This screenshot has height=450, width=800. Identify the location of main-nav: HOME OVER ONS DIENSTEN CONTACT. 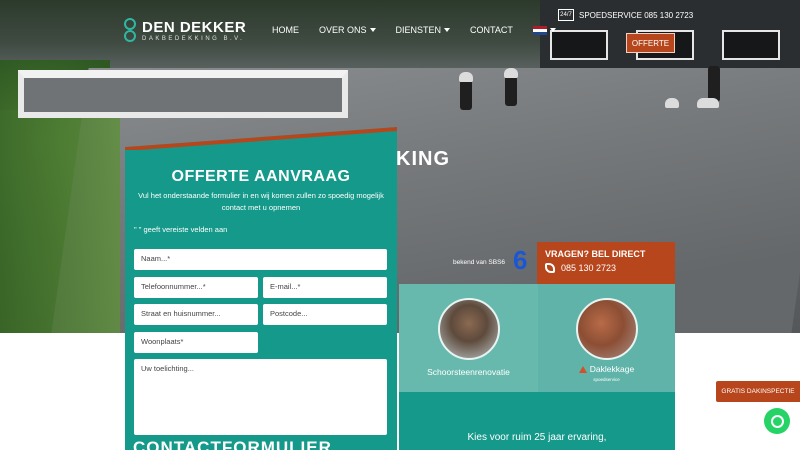
(414, 30).